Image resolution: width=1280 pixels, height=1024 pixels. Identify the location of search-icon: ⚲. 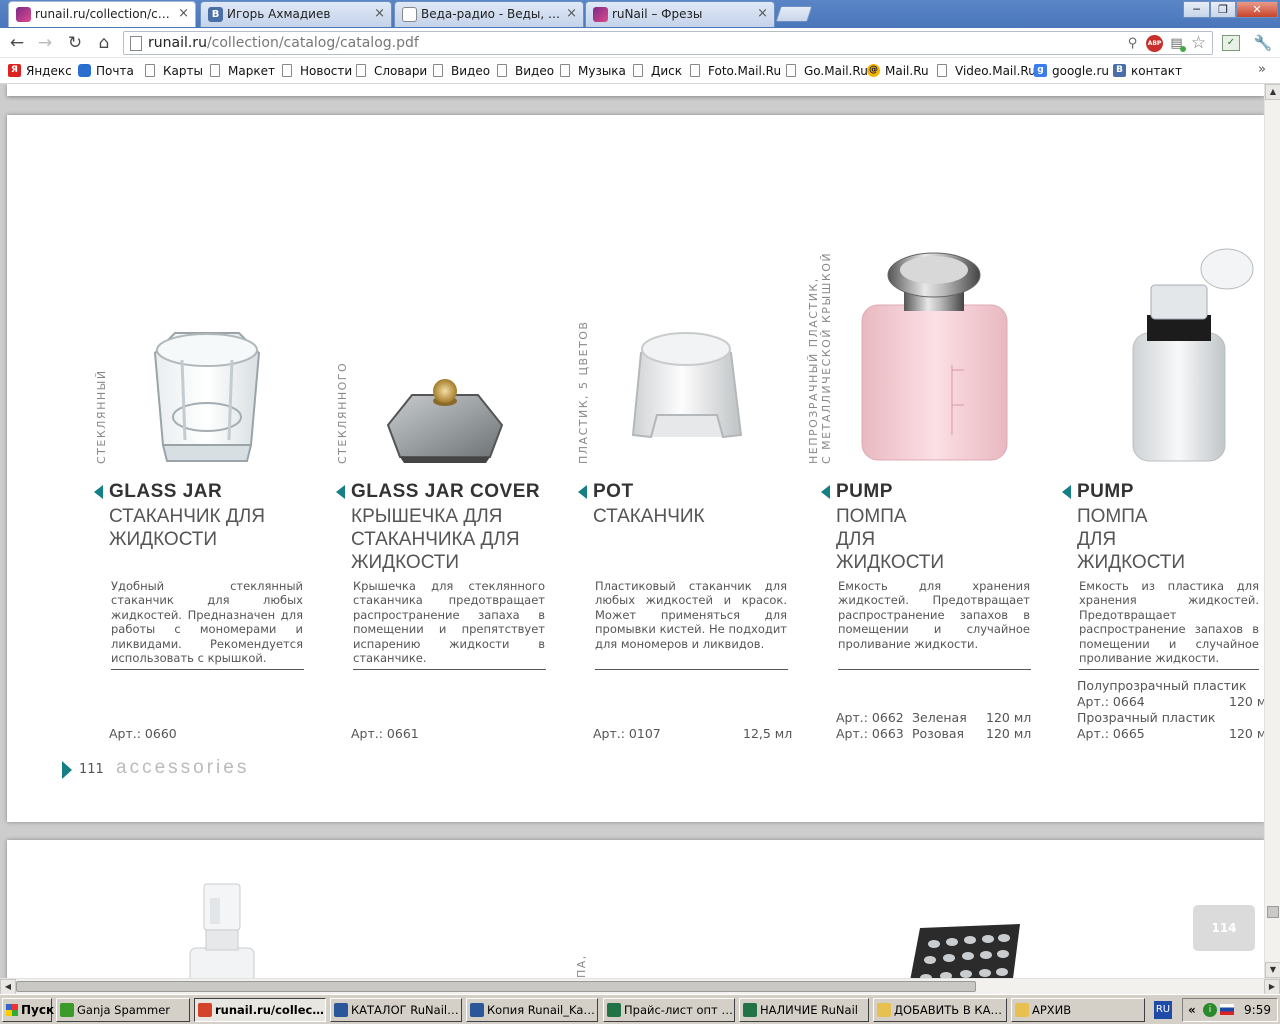
(1132, 43).